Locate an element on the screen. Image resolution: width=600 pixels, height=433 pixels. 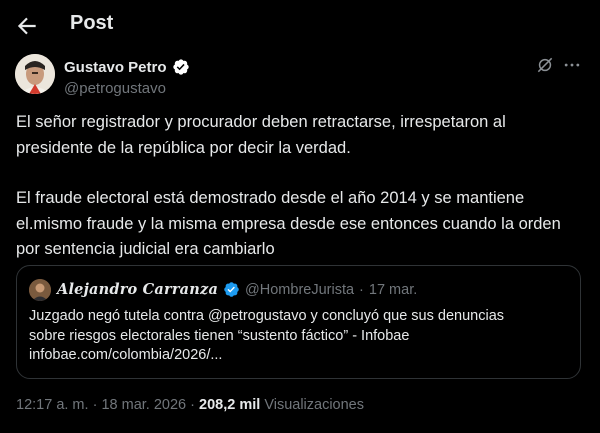
author-handle: @petrogustavo is located at coordinates (127, 88).